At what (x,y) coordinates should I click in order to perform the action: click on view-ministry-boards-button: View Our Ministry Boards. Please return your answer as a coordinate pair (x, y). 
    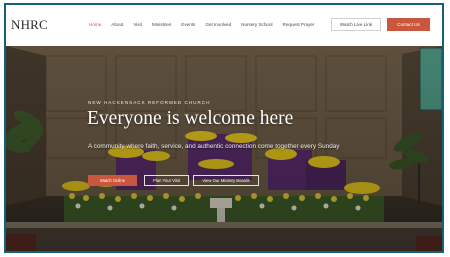
    Looking at the image, I should click on (226, 180).